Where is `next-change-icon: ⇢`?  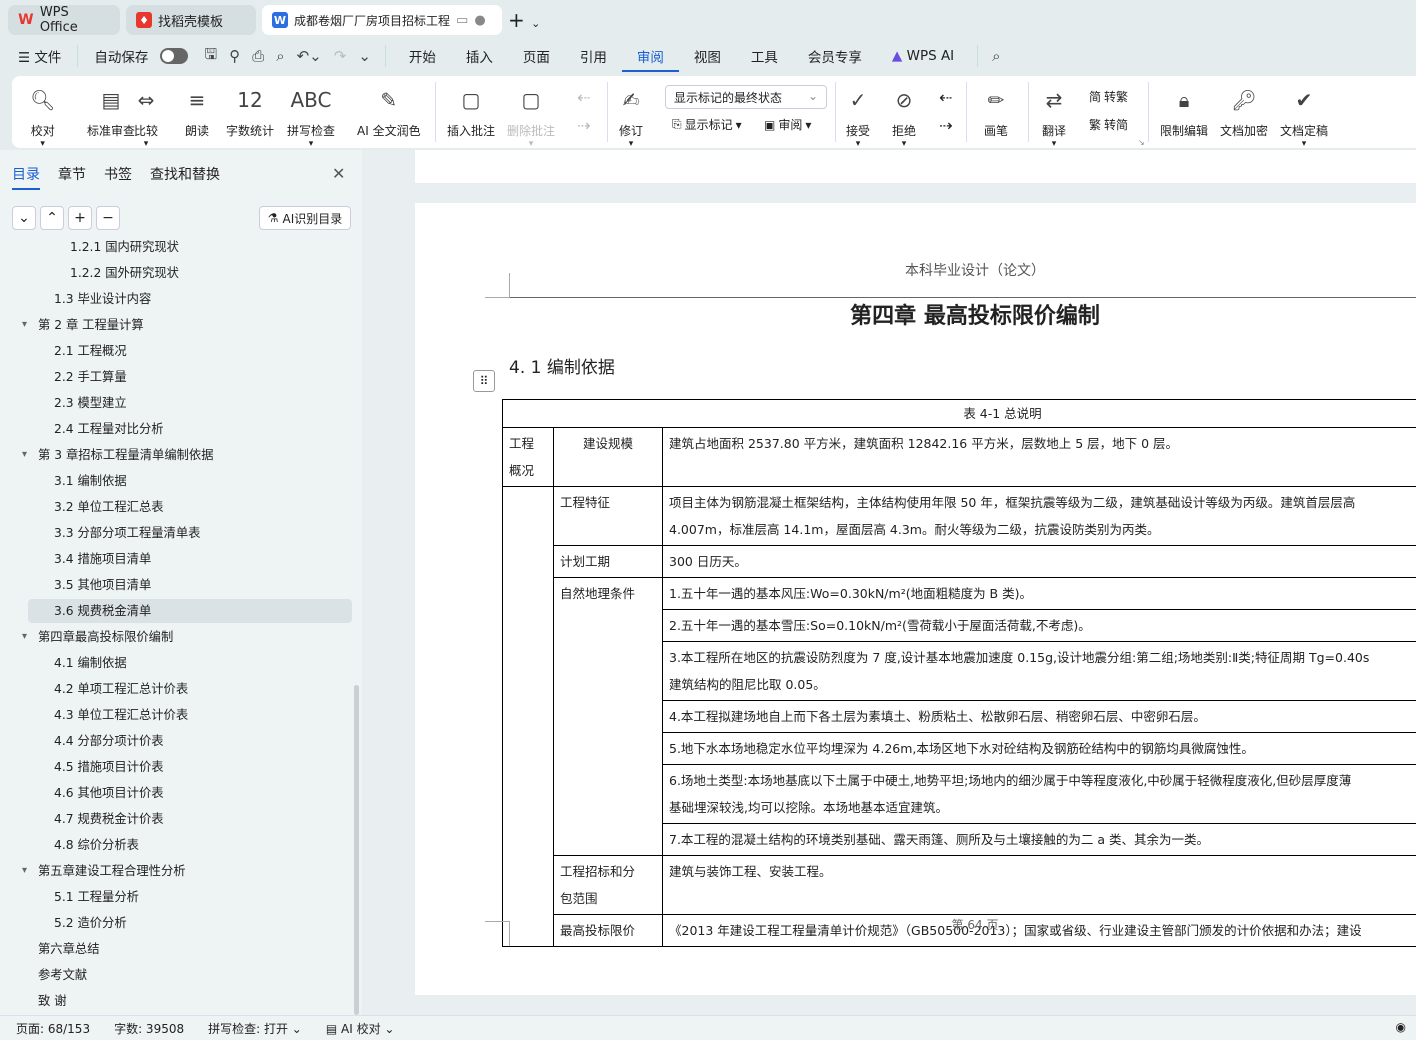 next-change-icon: ⇢ is located at coordinates (945, 125).